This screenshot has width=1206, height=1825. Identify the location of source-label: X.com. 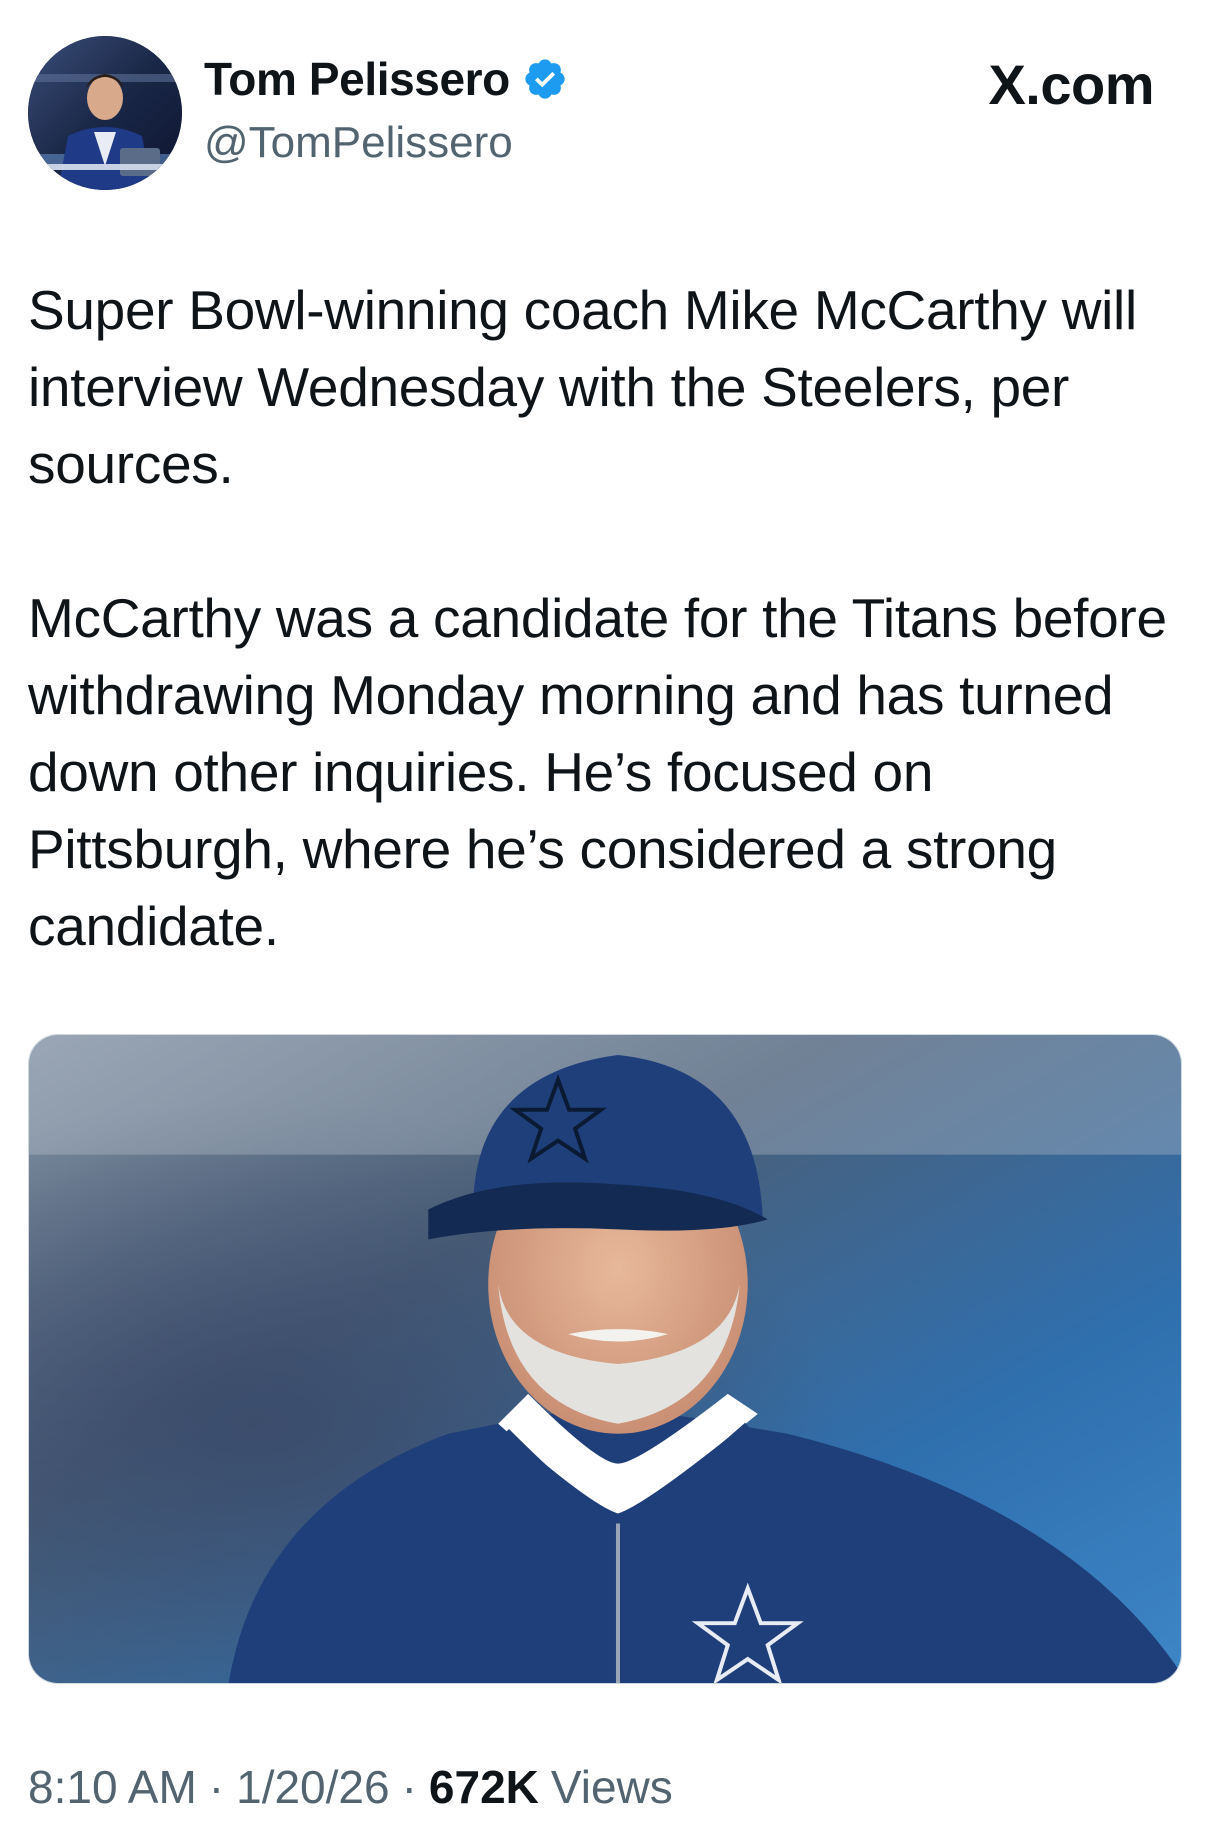
(1071, 84).